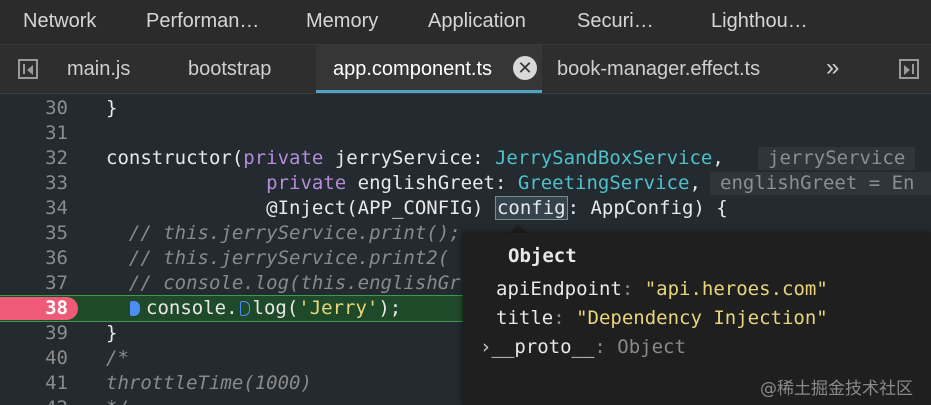 The image size is (931, 405). I want to click on expand-chevron-icon: ›, so click(485, 347).